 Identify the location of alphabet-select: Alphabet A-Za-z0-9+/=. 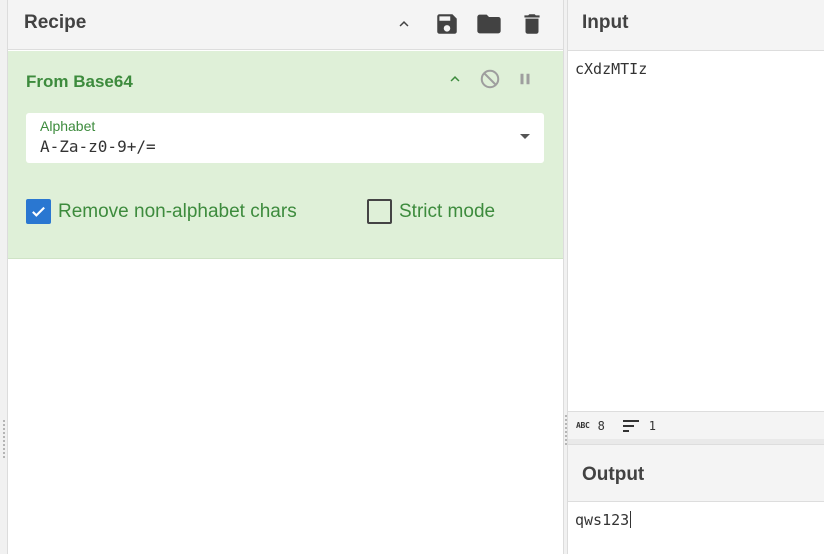
(285, 138).